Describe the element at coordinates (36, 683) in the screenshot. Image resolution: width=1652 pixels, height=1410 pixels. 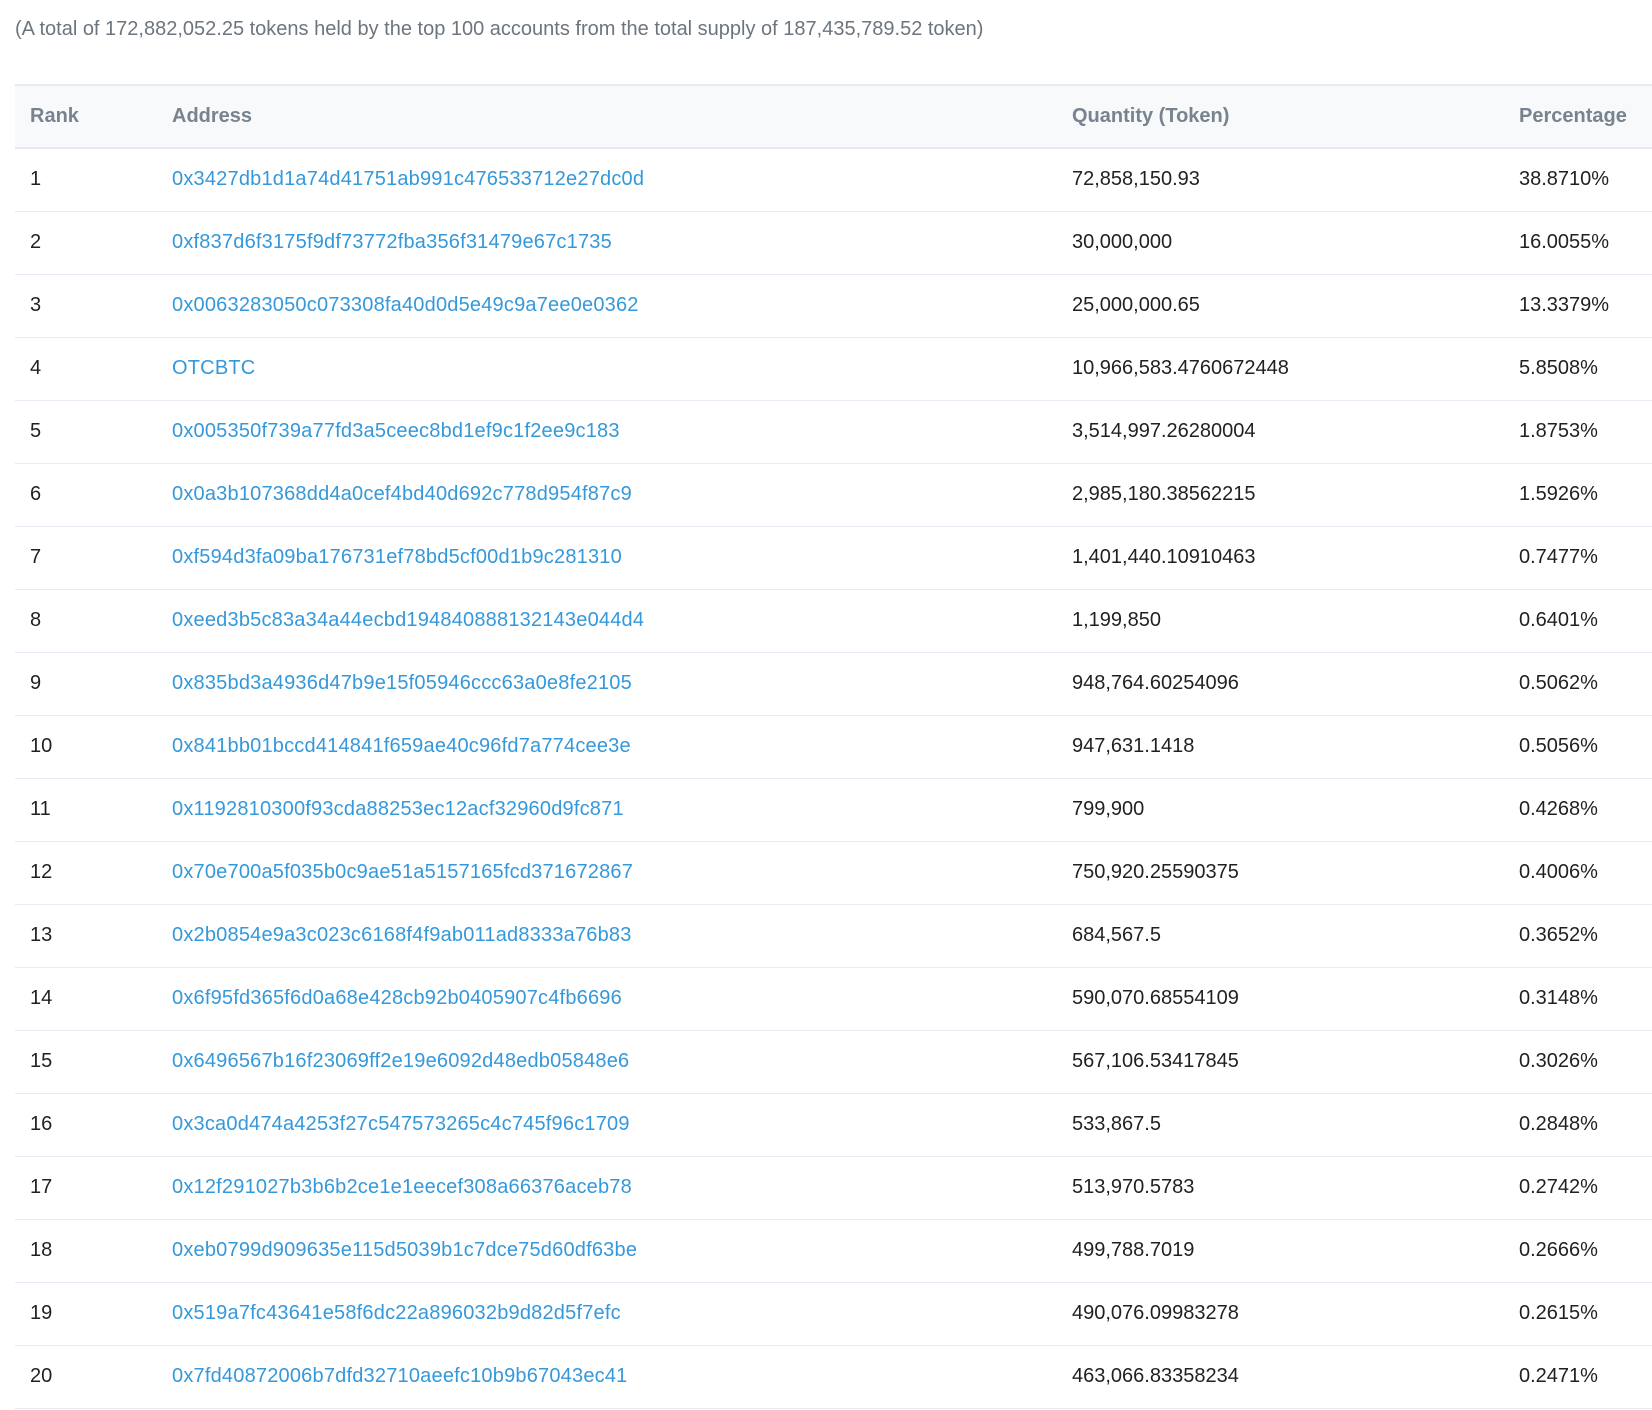
I see `rank-cell: 9` at that location.